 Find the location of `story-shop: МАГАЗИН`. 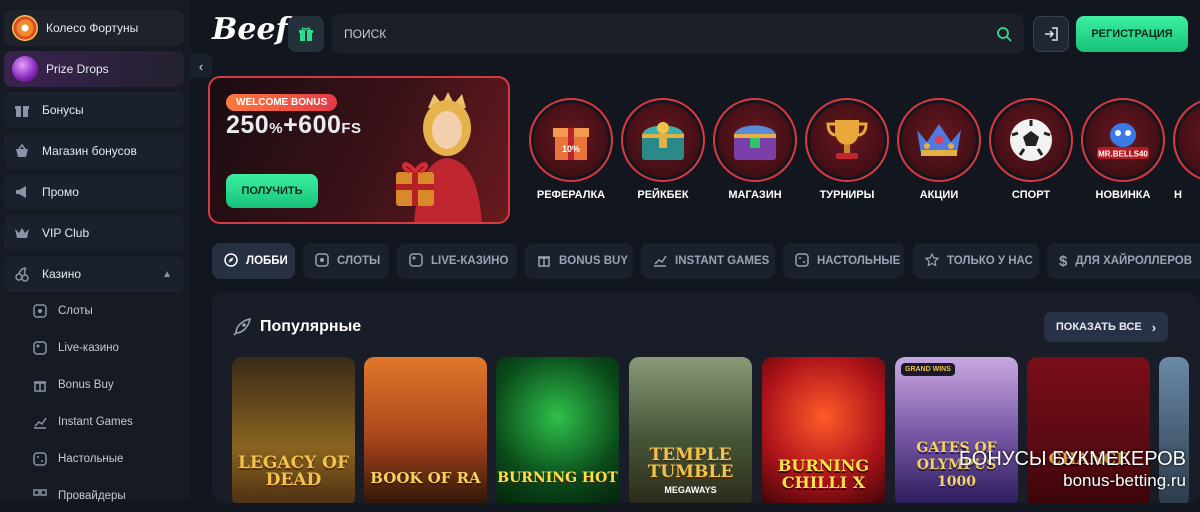

story-shop: МАГАЗИН is located at coordinates (755, 149).